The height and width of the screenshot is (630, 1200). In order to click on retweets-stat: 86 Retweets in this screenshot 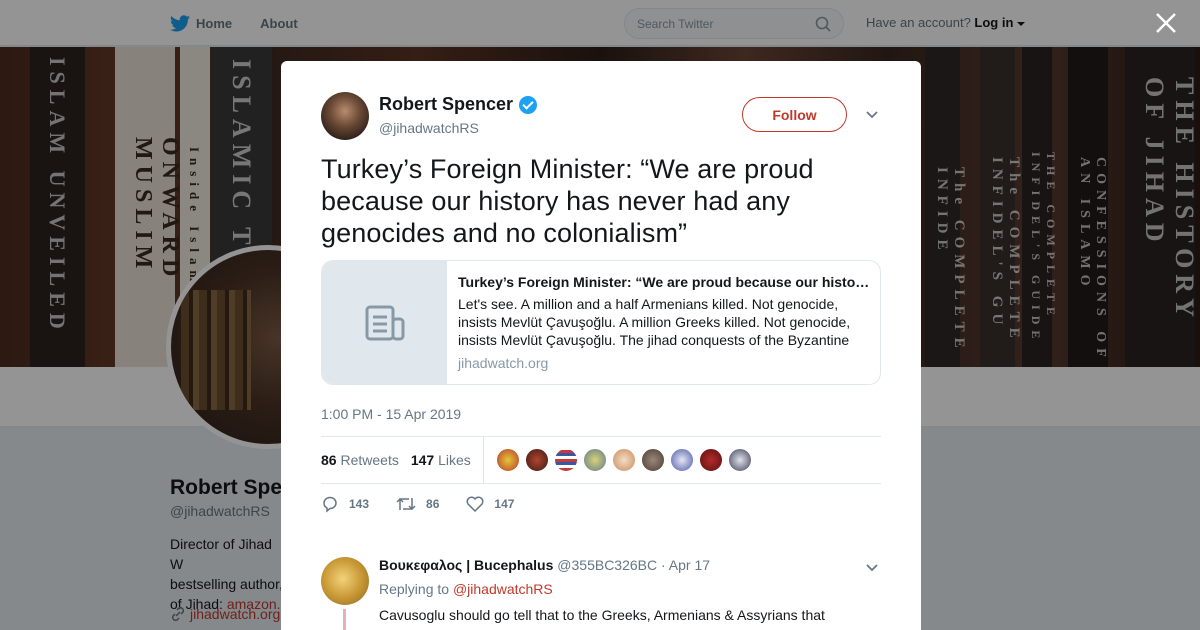, I will do `click(360, 460)`.